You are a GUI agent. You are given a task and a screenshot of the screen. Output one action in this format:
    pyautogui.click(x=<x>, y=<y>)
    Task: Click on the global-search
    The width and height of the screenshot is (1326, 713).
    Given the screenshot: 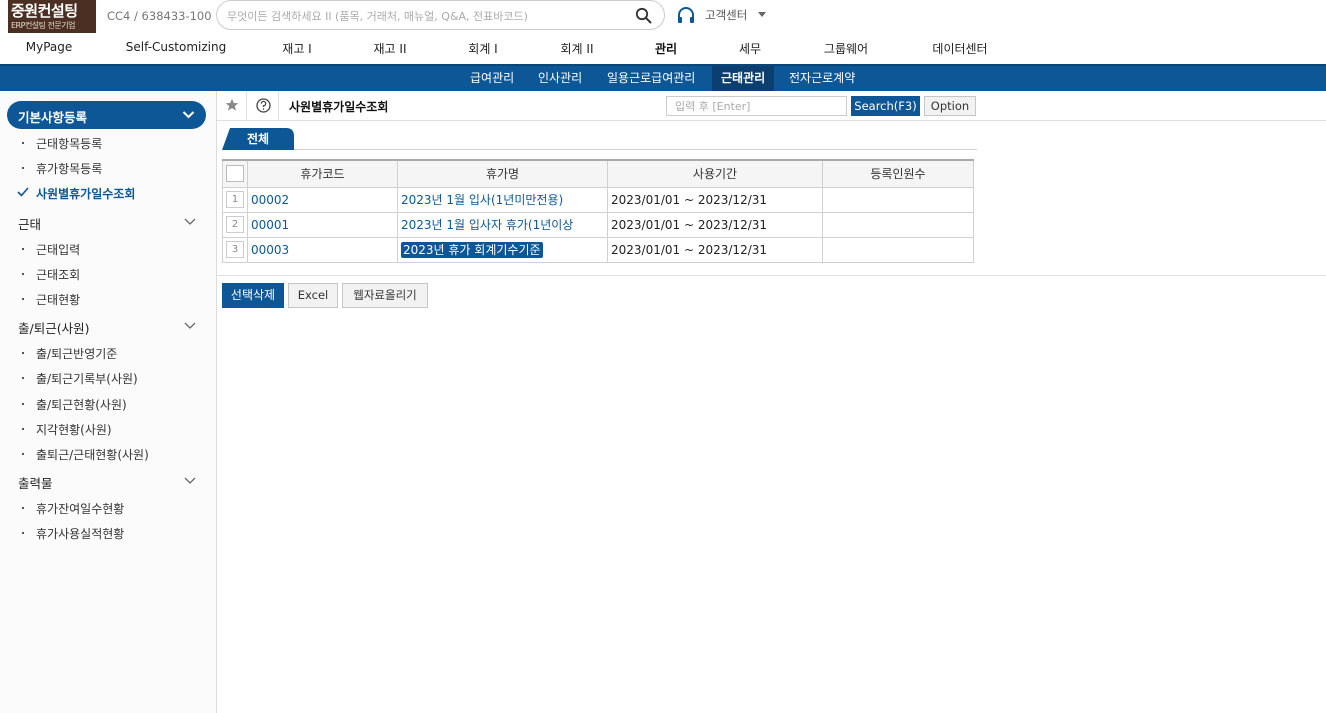 What is the action you would take?
    pyautogui.click(x=440, y=15)
    